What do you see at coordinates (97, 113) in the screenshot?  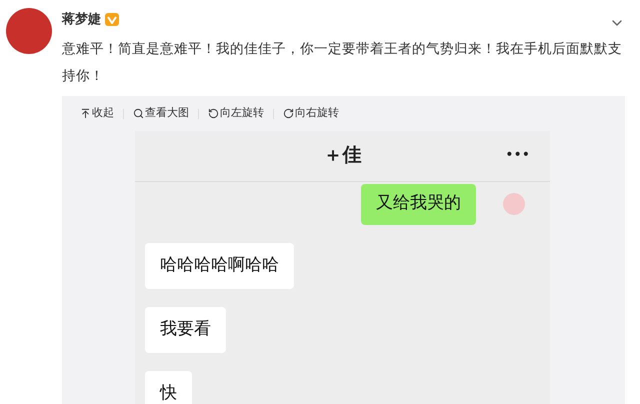 I see `toolbar-button: 收起` at bounding box center [97, 113].